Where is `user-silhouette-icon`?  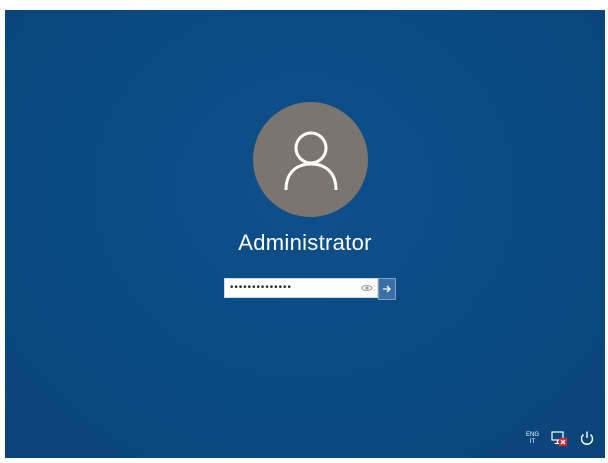
user-silhouette-icon is located at coordinates (310, 160).